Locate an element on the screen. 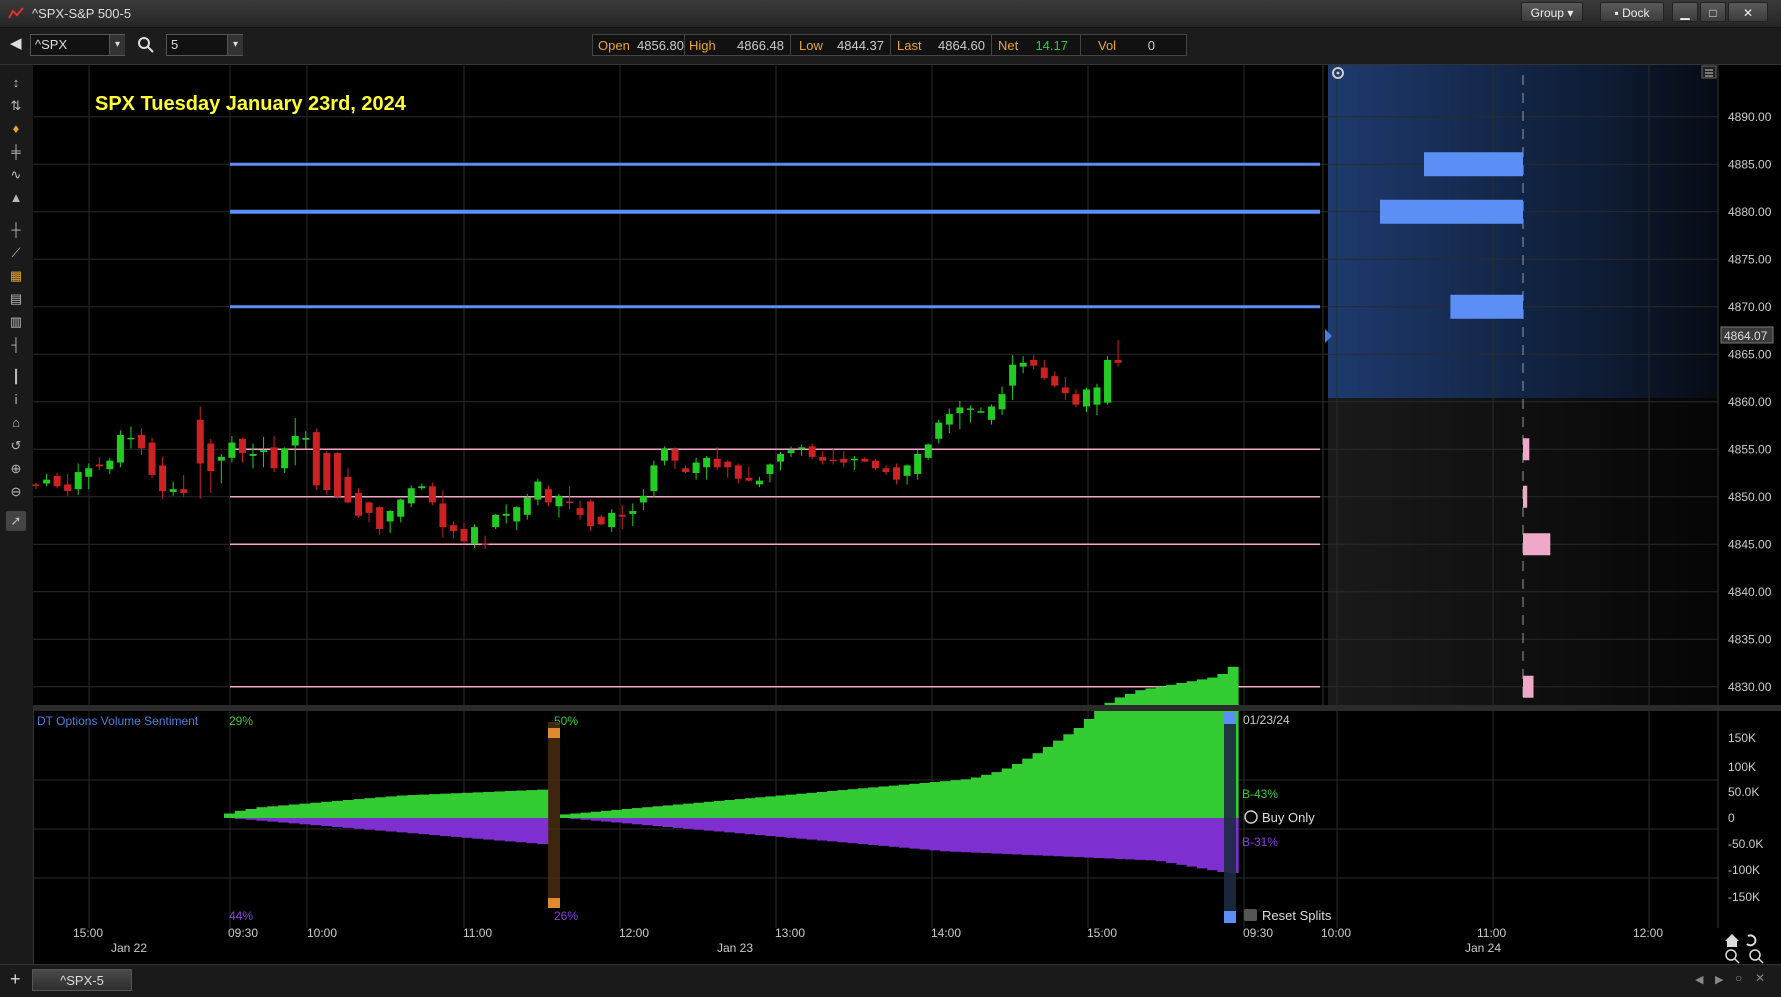 Image resolution: width=1781 pixels, height=997 pixels. scroll-left-icon: ◀ is located at coordinates (1699, 979).